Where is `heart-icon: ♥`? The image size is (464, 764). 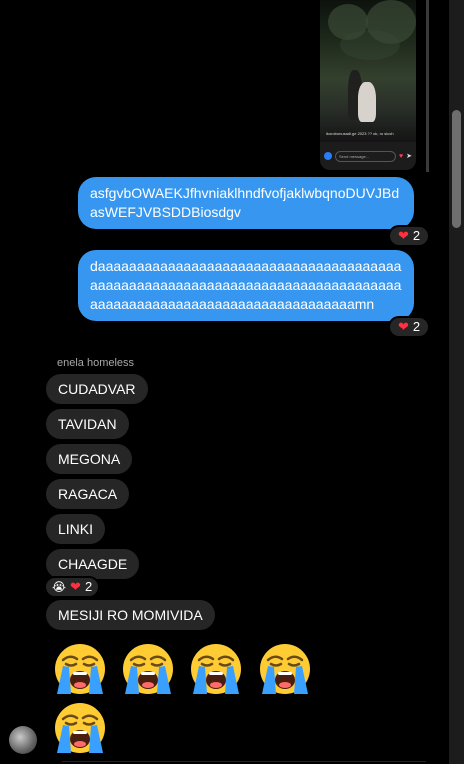
heart-icon: ♥ is located at coordinates (401, 156).